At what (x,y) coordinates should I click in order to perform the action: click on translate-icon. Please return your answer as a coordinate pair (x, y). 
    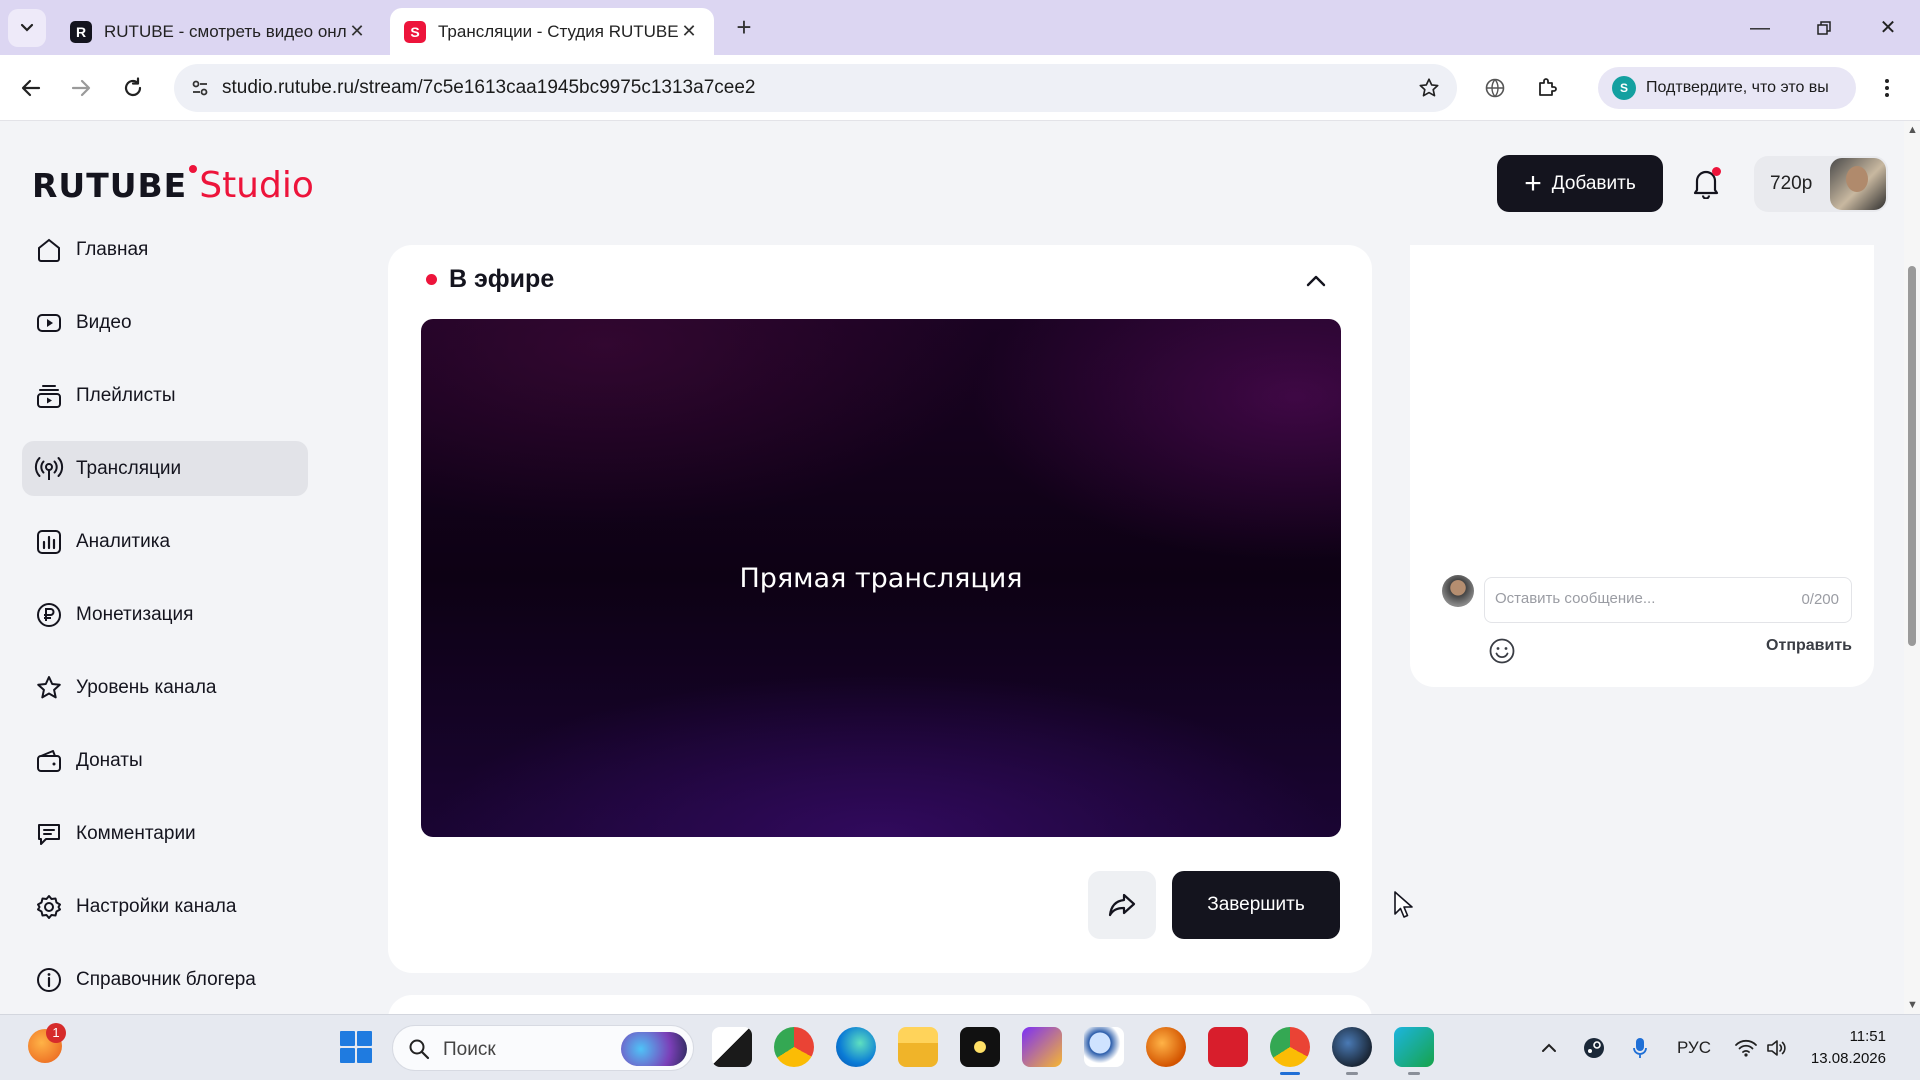
    Looking at the image, I should click on (1495, 88).